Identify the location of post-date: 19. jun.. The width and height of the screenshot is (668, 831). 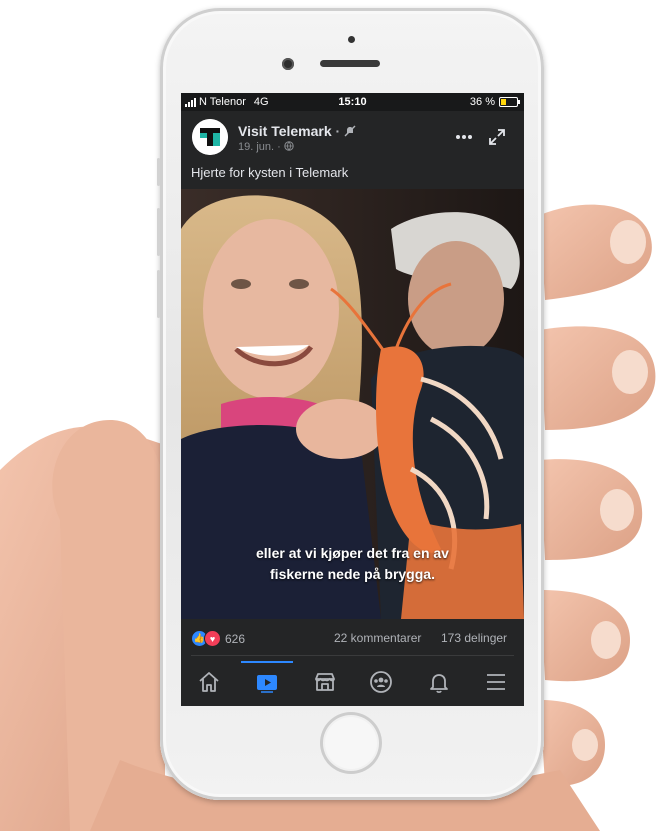
(256, 147).